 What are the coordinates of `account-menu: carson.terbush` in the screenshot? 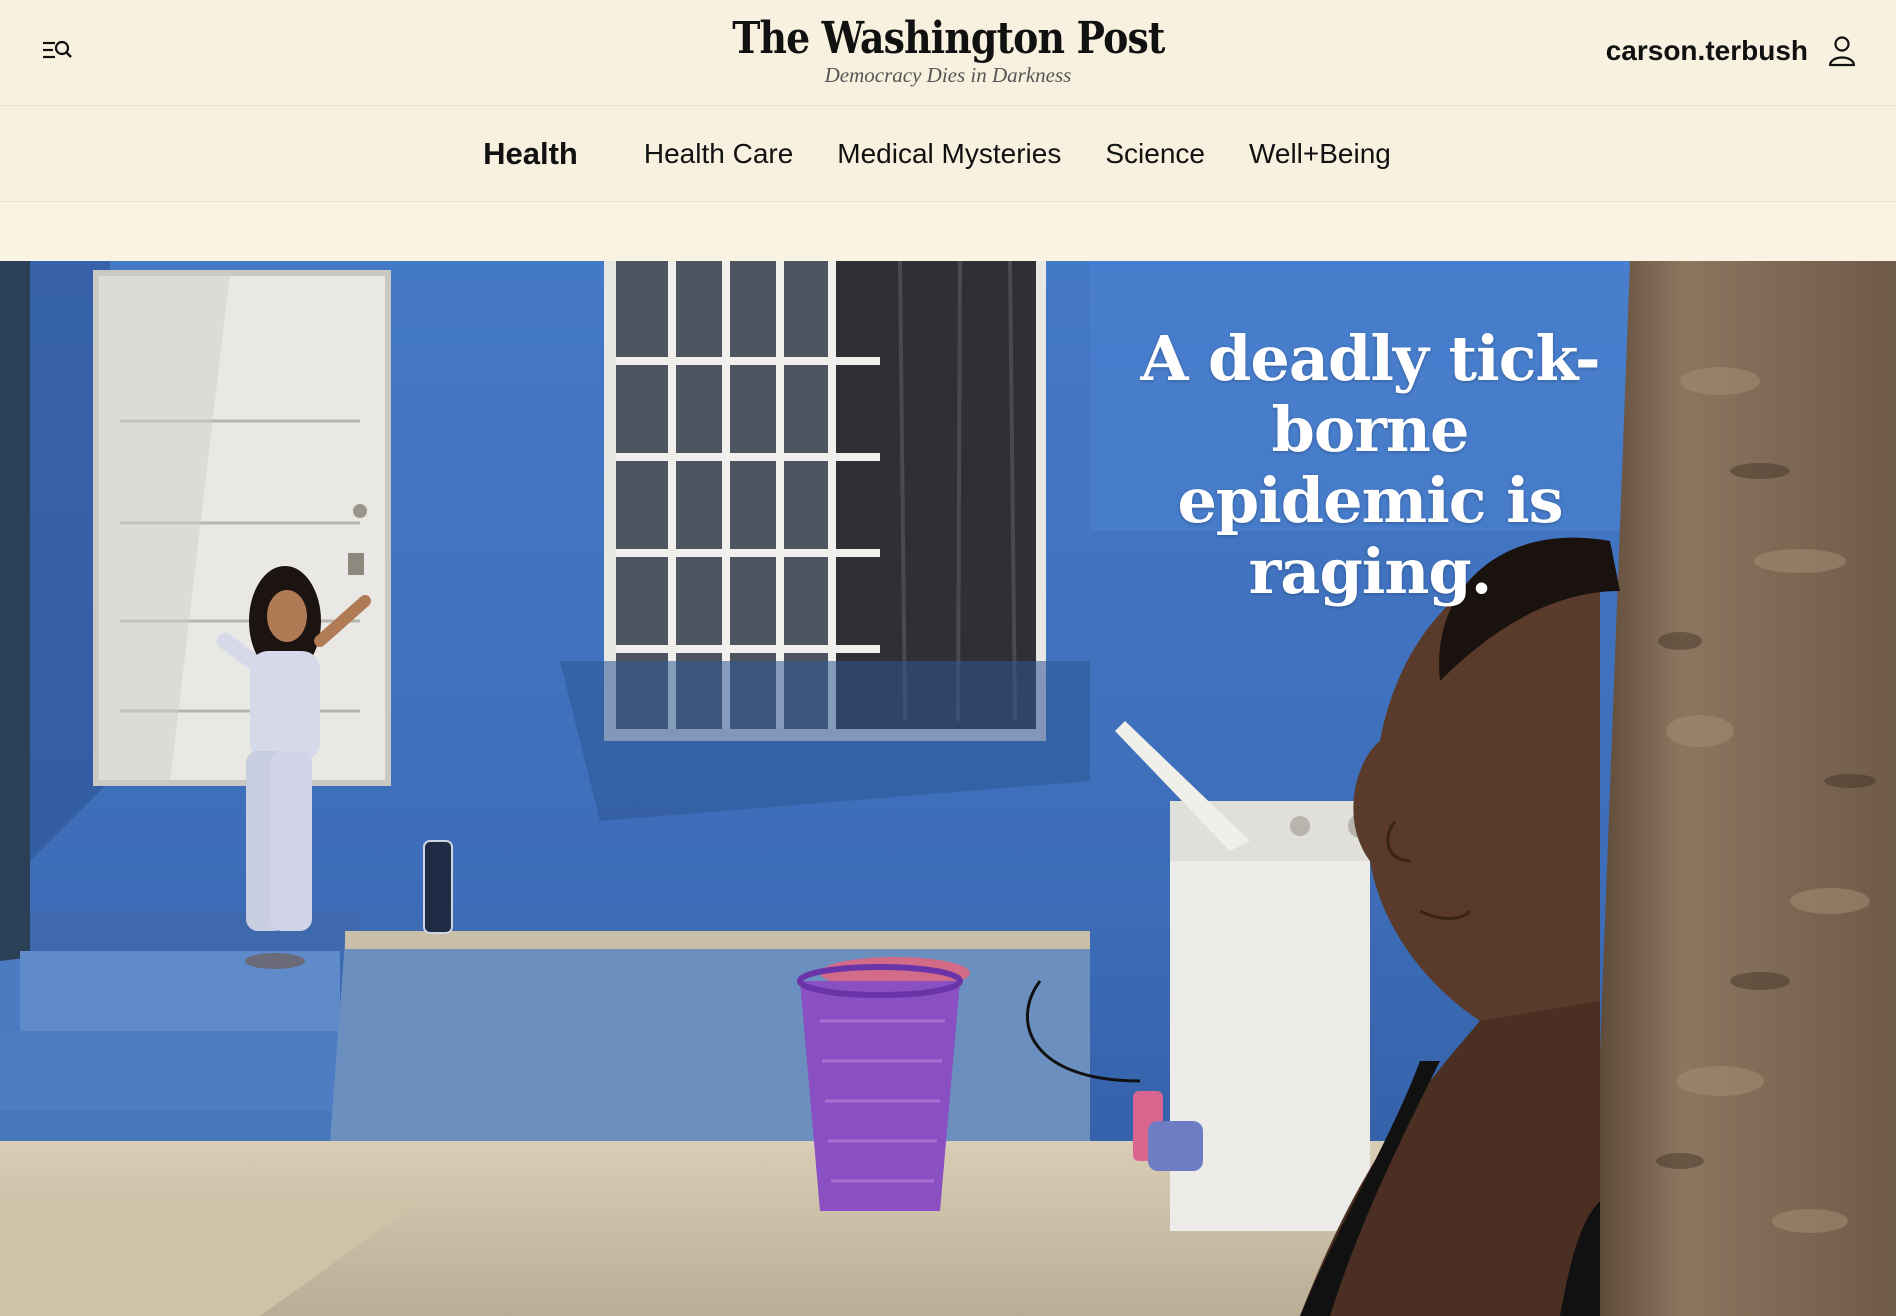 It's located at (1731, 51).